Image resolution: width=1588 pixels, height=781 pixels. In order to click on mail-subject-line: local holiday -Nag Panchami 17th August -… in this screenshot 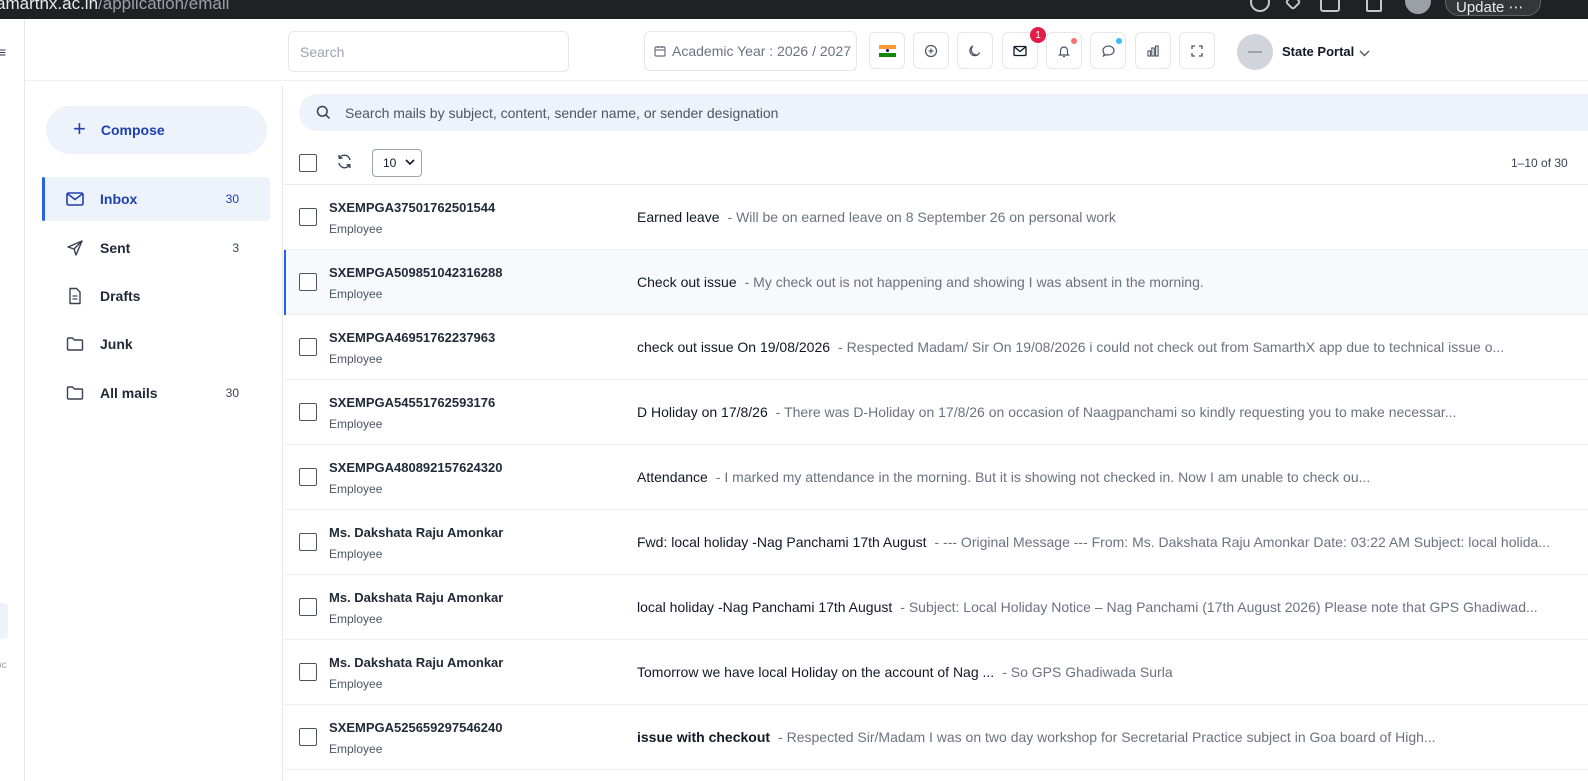, I will do `click(1107, 607)`.